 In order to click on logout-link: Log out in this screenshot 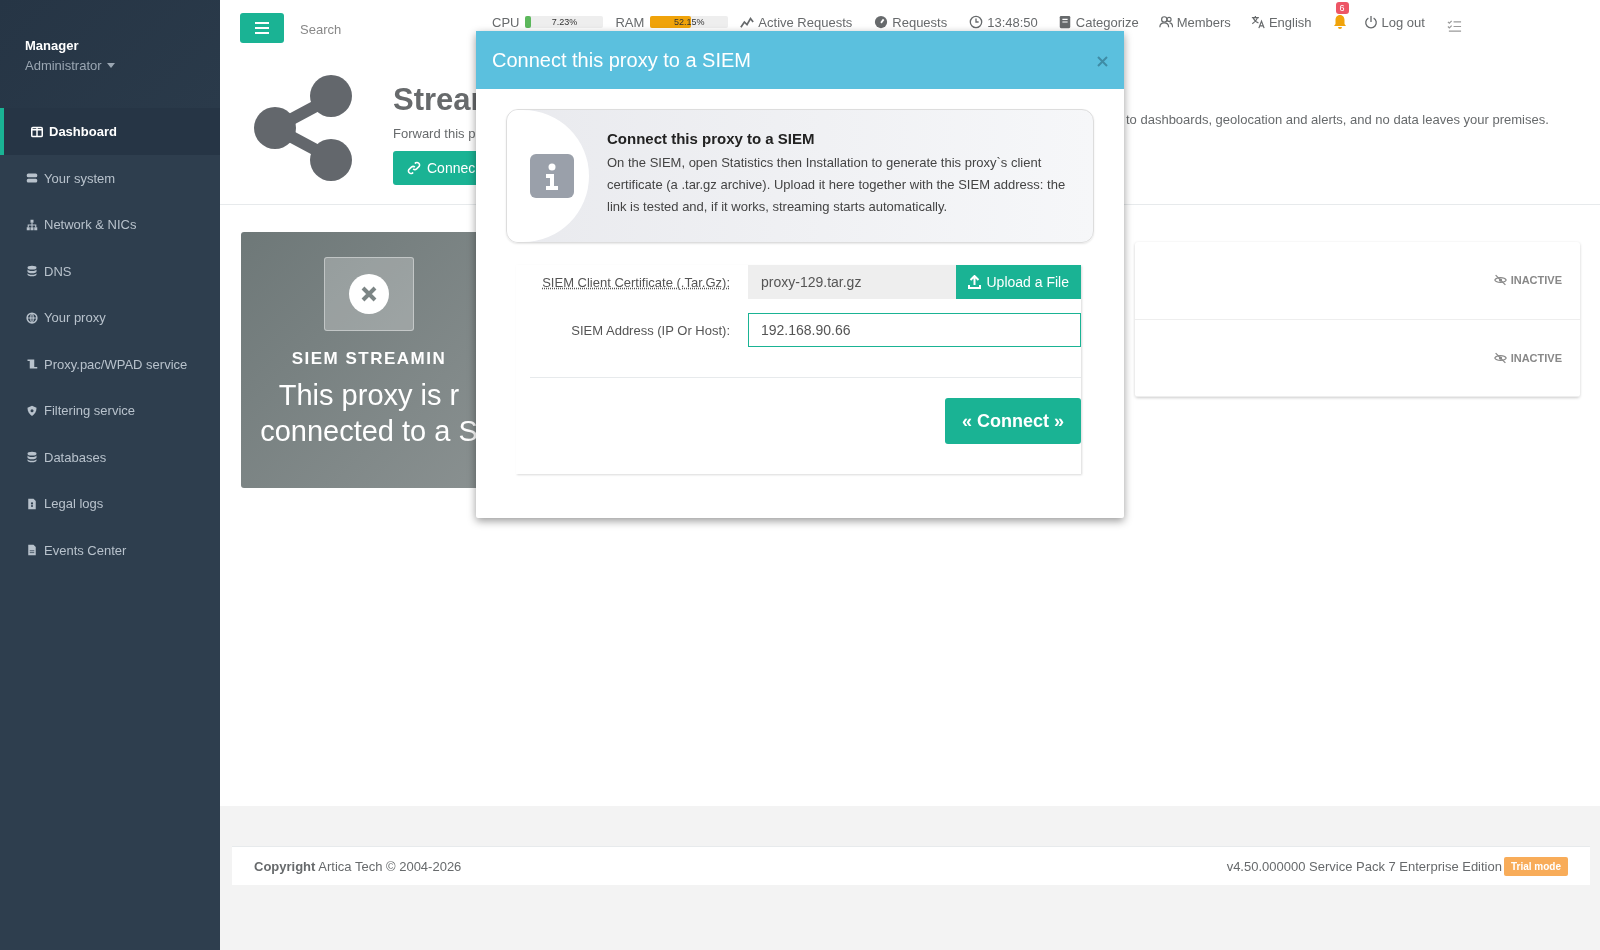, I will do `click(1394, 22)`.